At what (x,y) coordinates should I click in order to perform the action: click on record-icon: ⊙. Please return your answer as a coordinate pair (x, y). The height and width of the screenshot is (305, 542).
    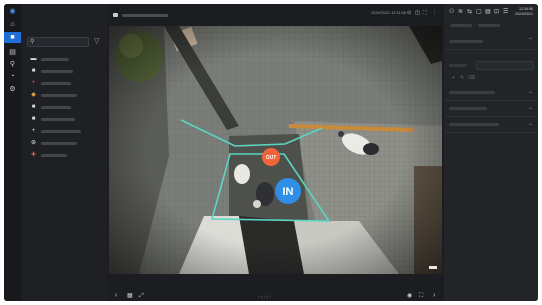
    Looking at the image, I should click on (409, 13).